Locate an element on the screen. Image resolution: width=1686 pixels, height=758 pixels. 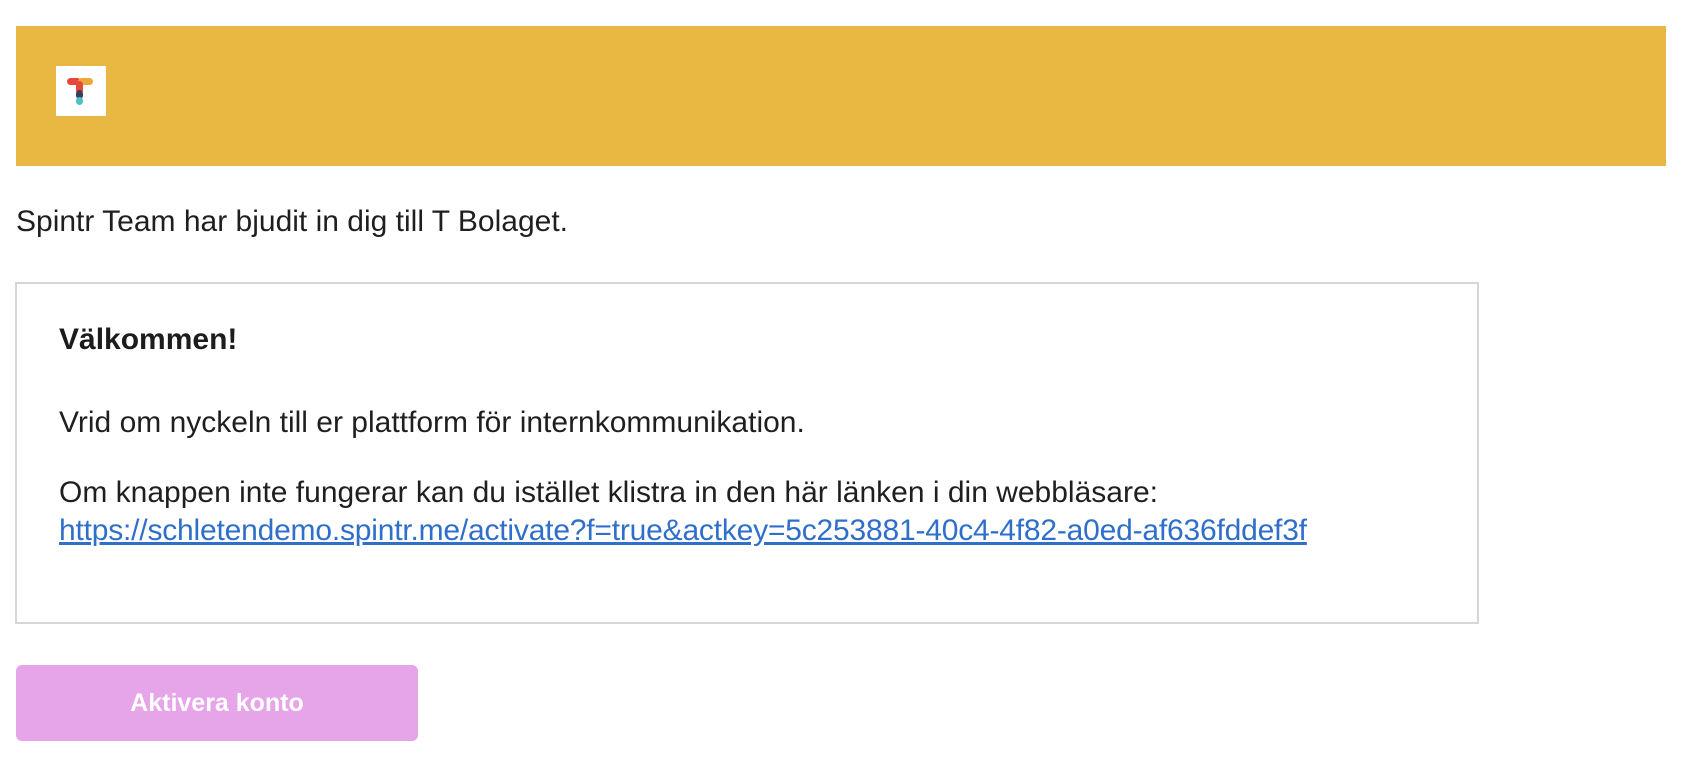
logo is located at coordinates (81, 91).